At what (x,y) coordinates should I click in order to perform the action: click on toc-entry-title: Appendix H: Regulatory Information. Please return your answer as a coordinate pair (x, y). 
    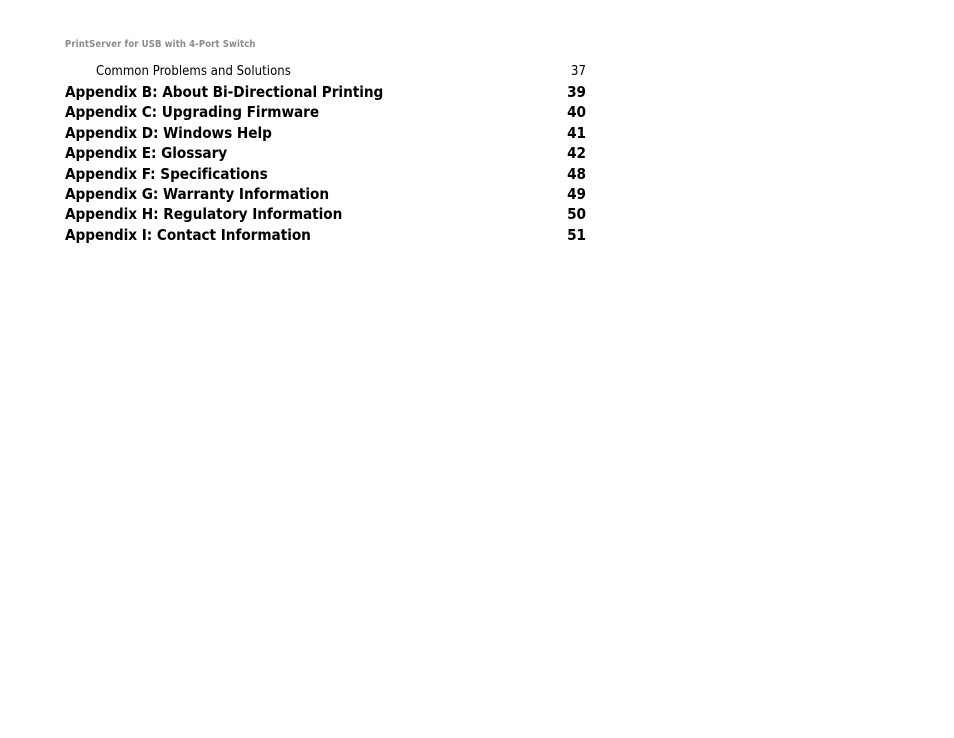
    Looking at the image, I should click on (204, 214).